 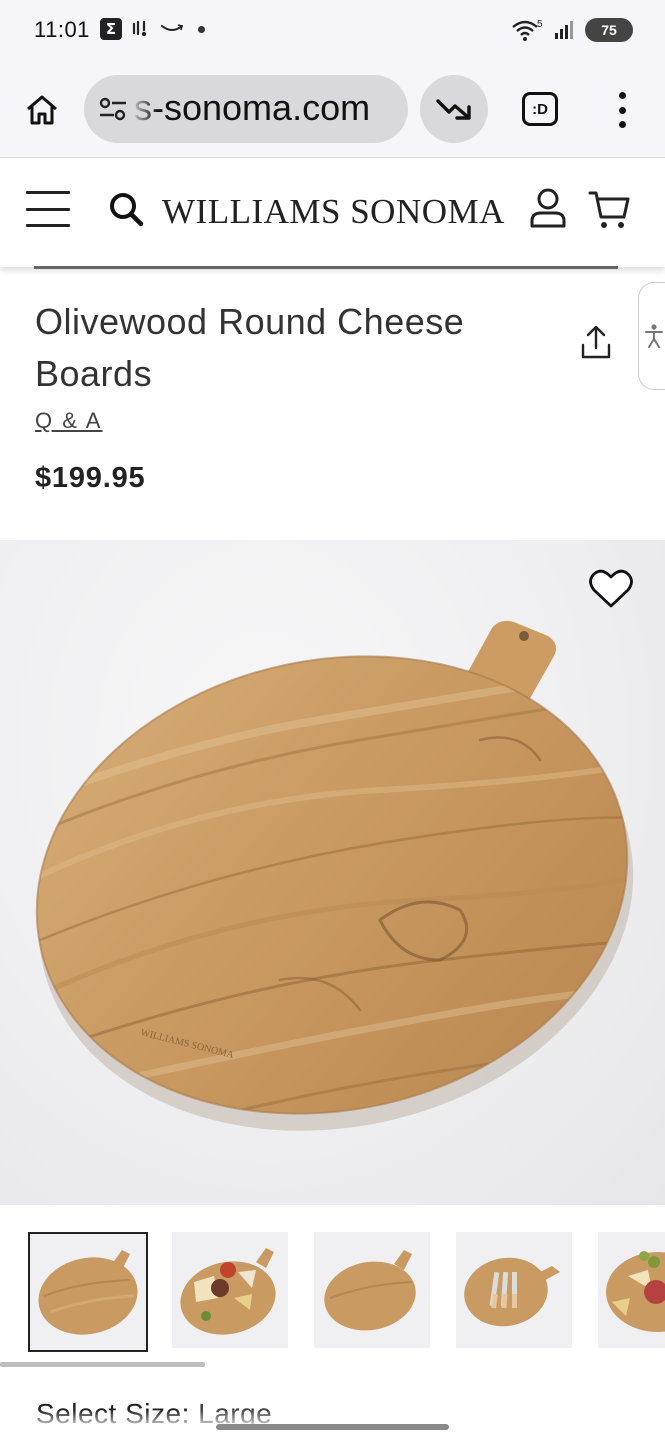 I want to click on system-icons: 5 75, so click(x=572, y=30).